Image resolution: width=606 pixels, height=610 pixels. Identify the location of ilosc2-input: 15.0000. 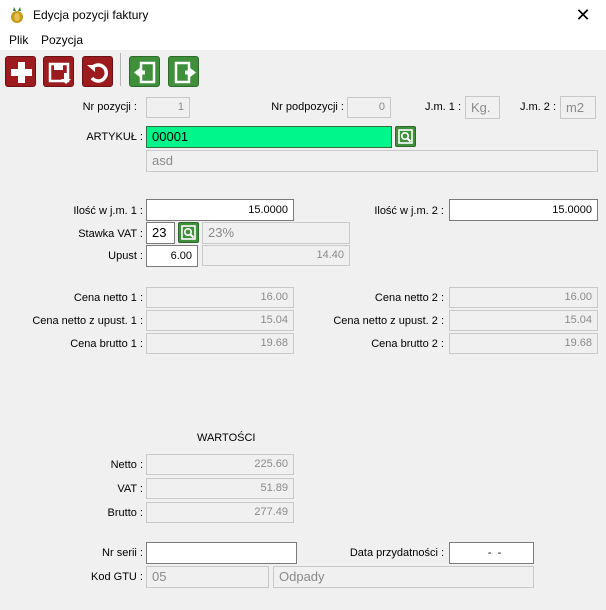
(523, 210).